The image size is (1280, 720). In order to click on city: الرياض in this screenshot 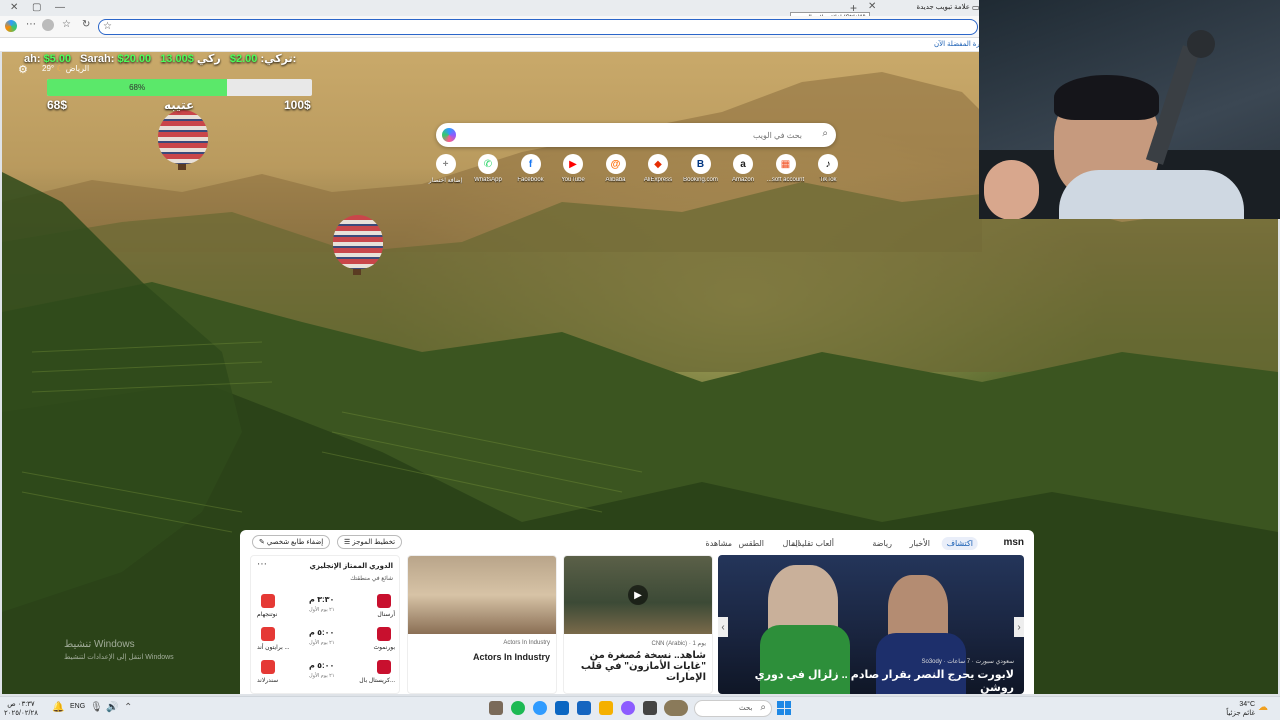, I will do `click(77, 68)`.